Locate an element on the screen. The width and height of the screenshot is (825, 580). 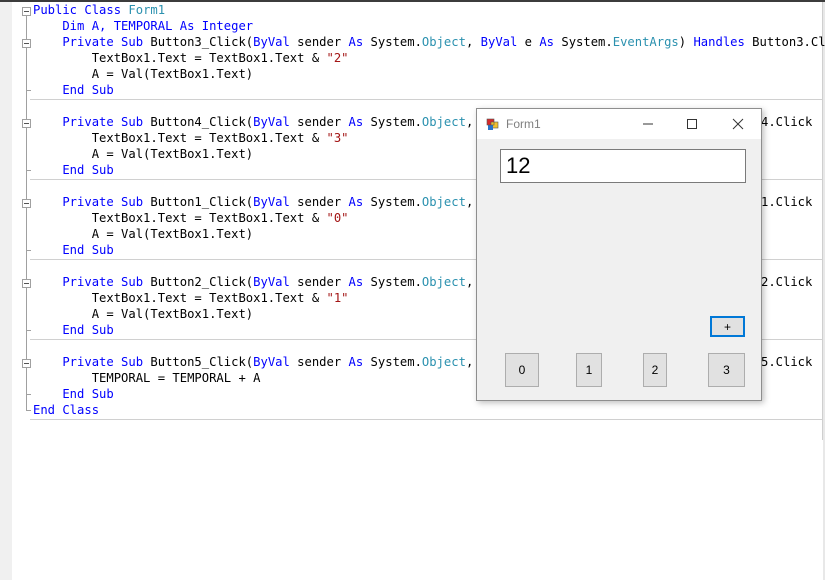
sub4-fold-end is located at coordinates (28, 170).